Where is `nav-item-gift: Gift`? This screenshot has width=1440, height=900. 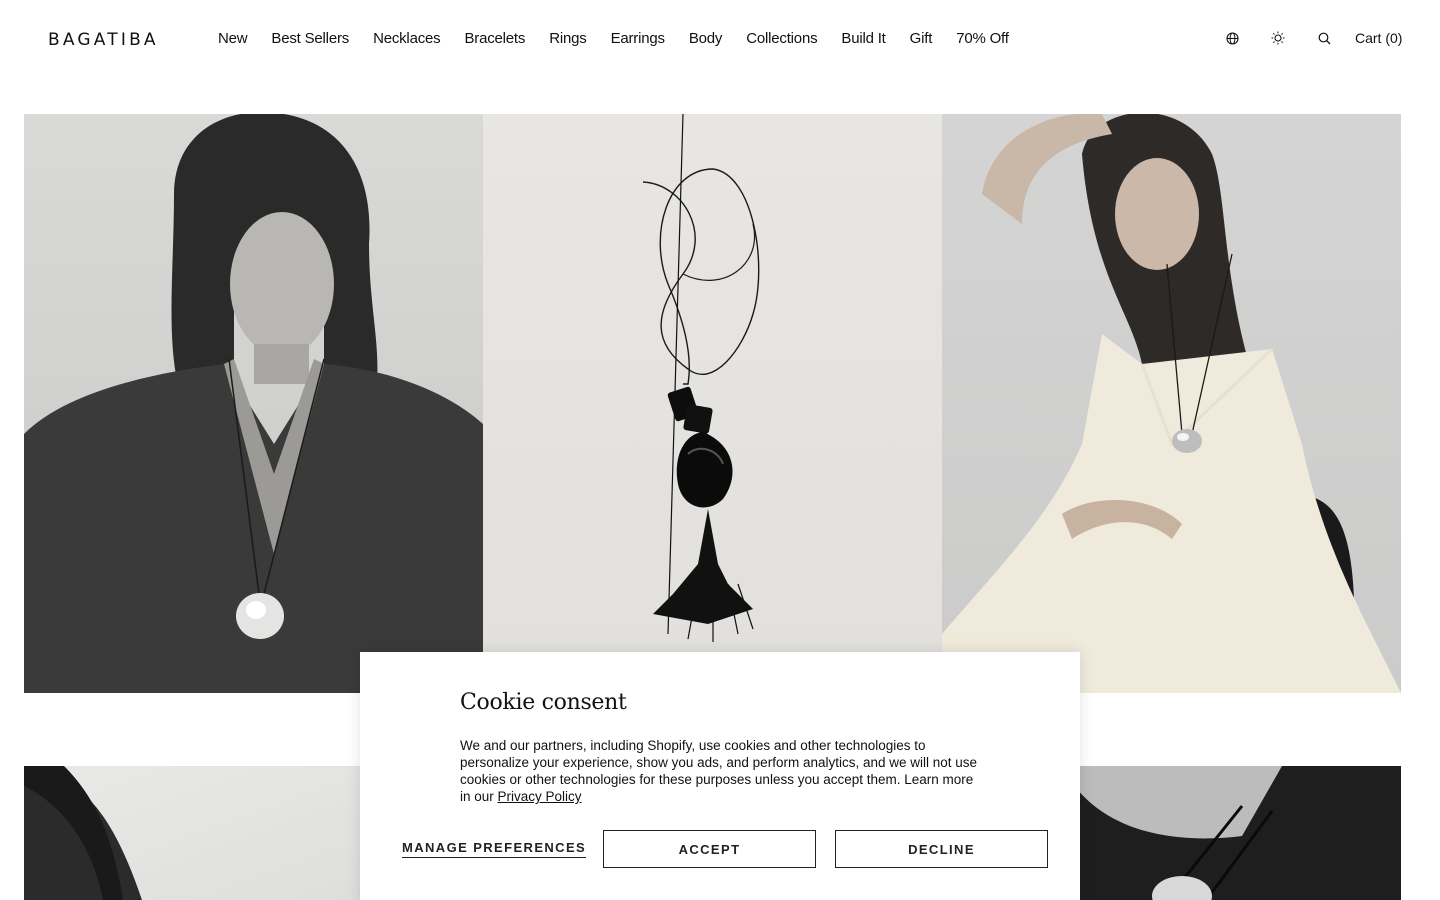 nav-item-gift: Gift is located at coordinates (921, 38).